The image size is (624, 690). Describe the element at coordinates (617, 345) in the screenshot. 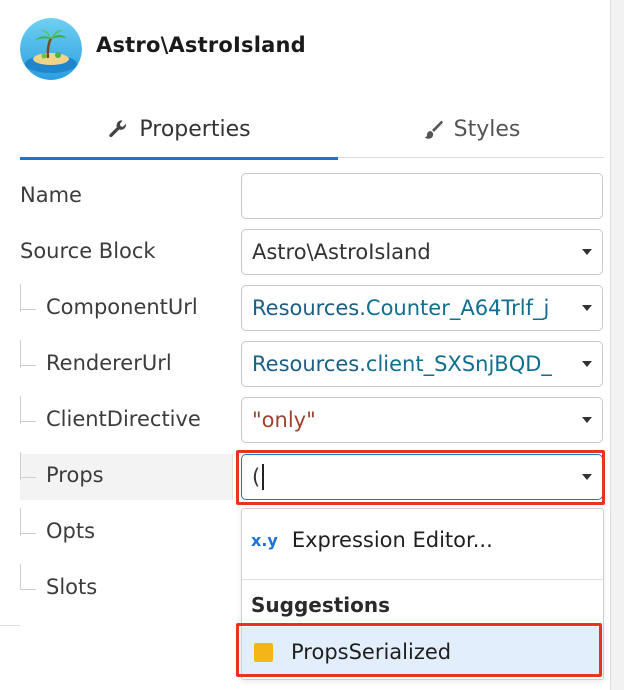

I see `adjacent-panel` at that location.